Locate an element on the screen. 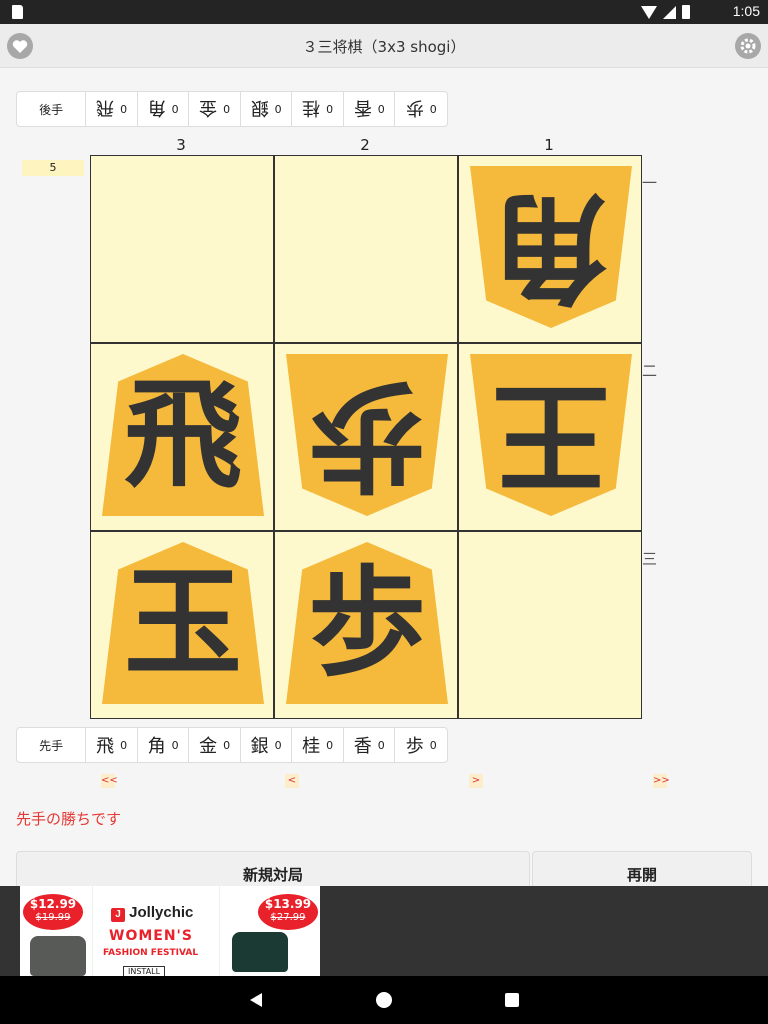  piece-gote-pawn: 歩 is located at coordinates (367, 435).